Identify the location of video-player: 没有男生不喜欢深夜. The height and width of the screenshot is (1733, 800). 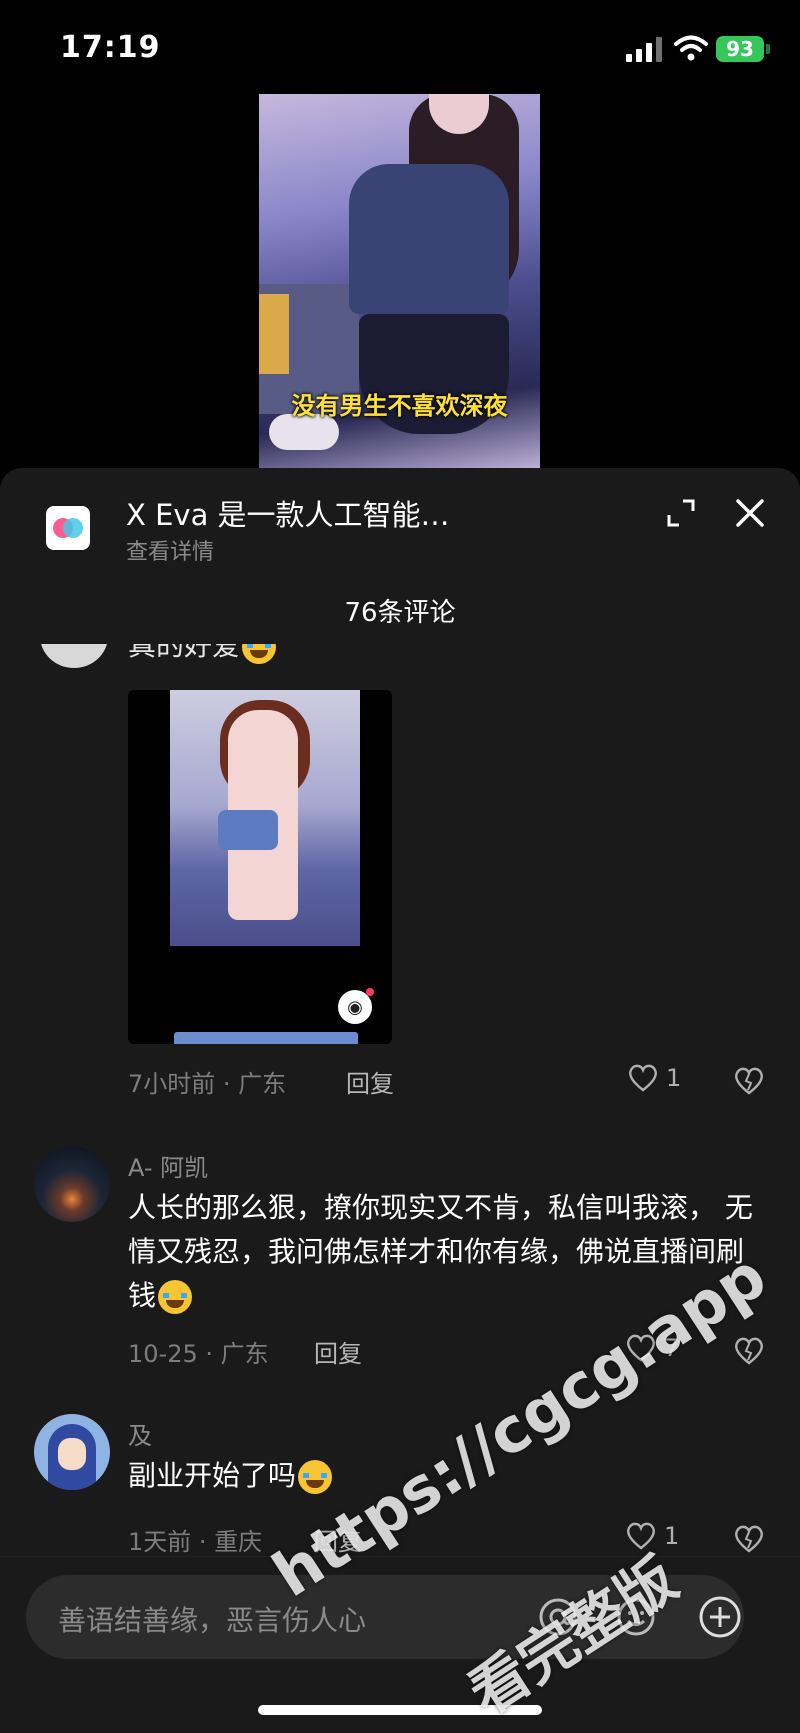
(399, 282).